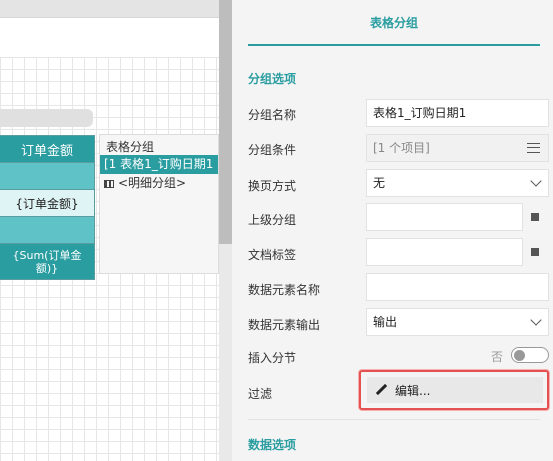  What do you see at coordinates (284, 325) in the screenshot?
I see `data-element-output-label: 数据元素输出` at bounding box center [284, 325].